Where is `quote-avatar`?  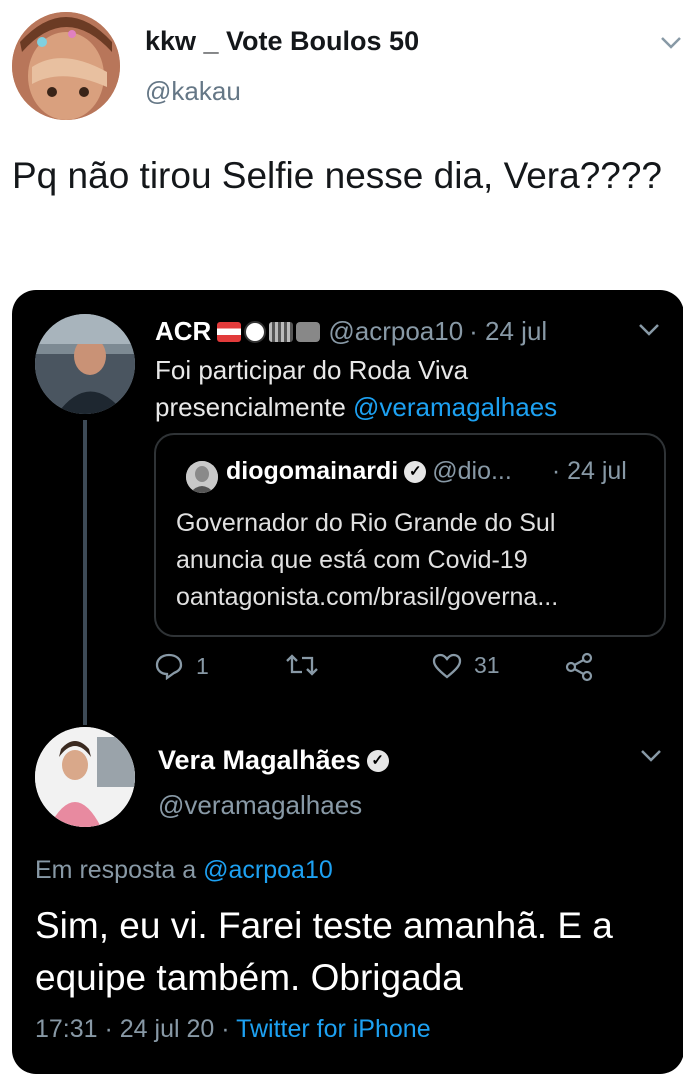 quote-avatar is located at coordinates (202, 477).